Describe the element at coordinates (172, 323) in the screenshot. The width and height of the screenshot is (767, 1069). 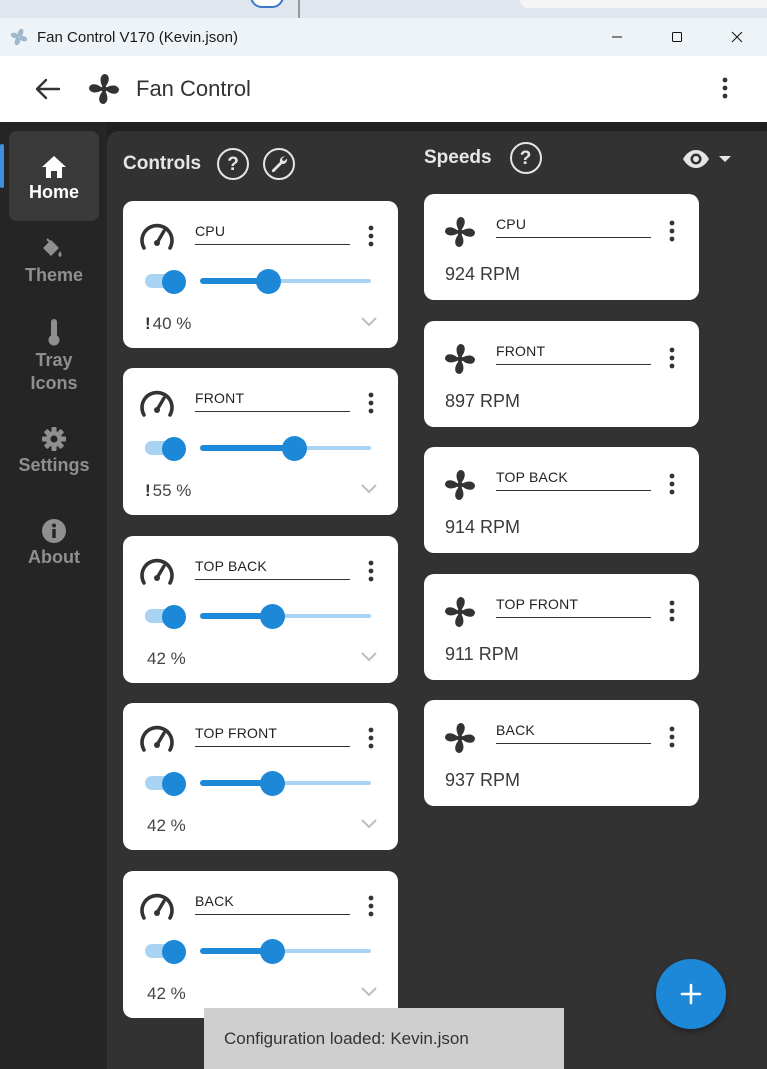
I see `percent-value: 40 %` at that location.